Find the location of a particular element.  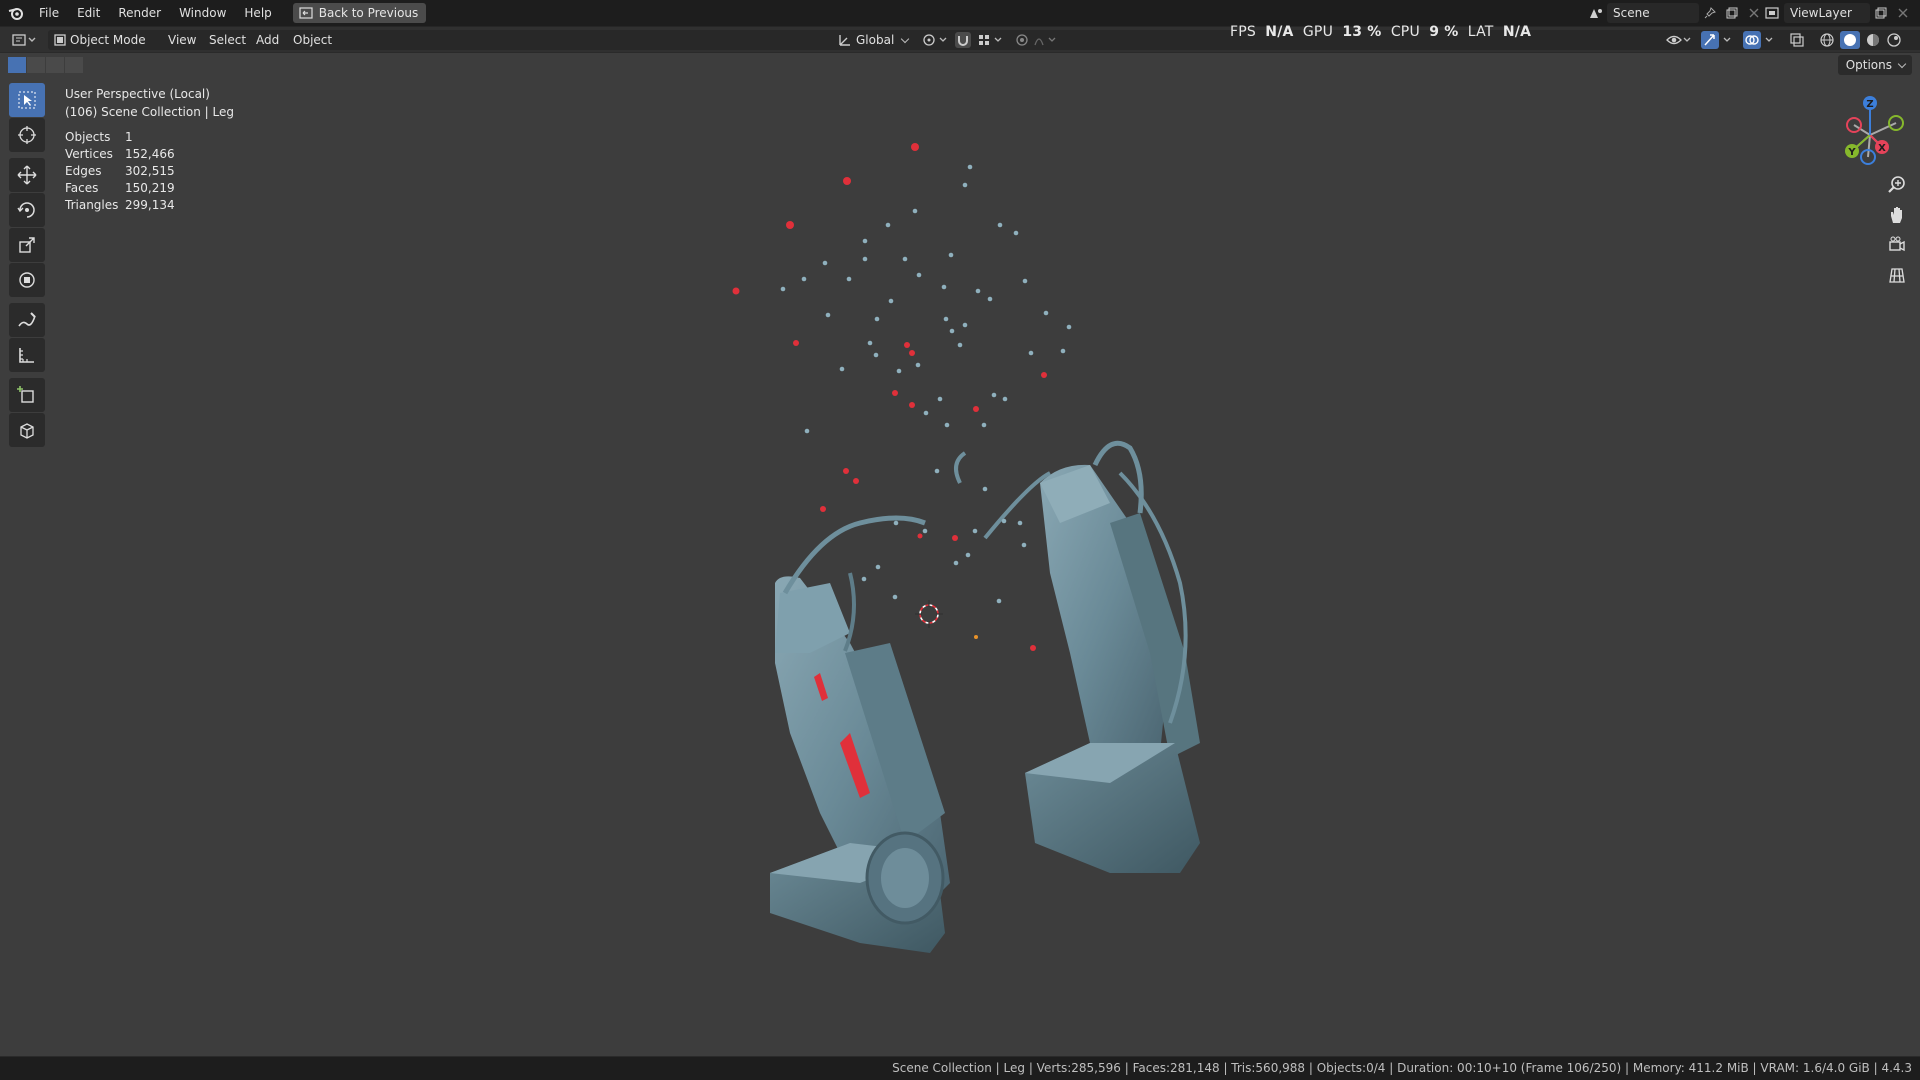

xray-toggle-button is located at coordinates (1797, 40).